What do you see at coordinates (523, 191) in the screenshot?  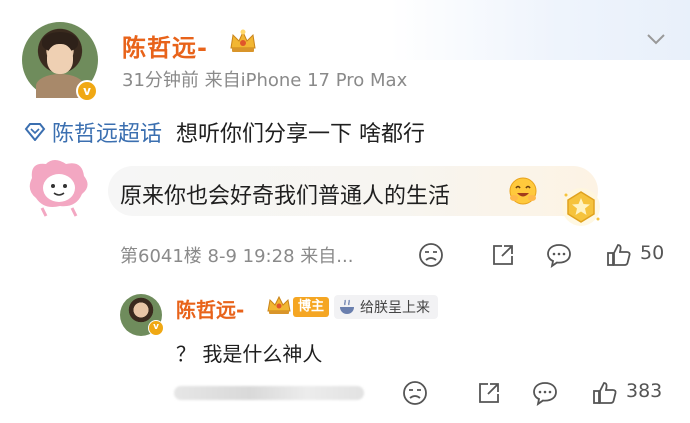 I see `smile-emoji-icon` at bounding box center [523, 191].